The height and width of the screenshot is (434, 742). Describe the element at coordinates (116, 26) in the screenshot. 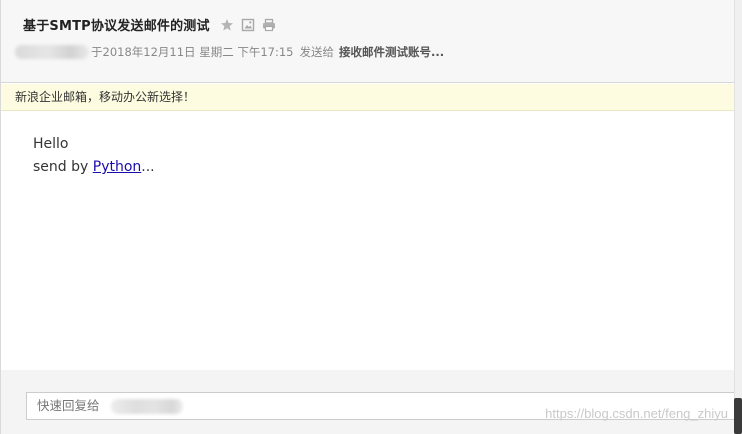

I see `email-subject: 基于SMTP协议发送邮件的测试` at that location.